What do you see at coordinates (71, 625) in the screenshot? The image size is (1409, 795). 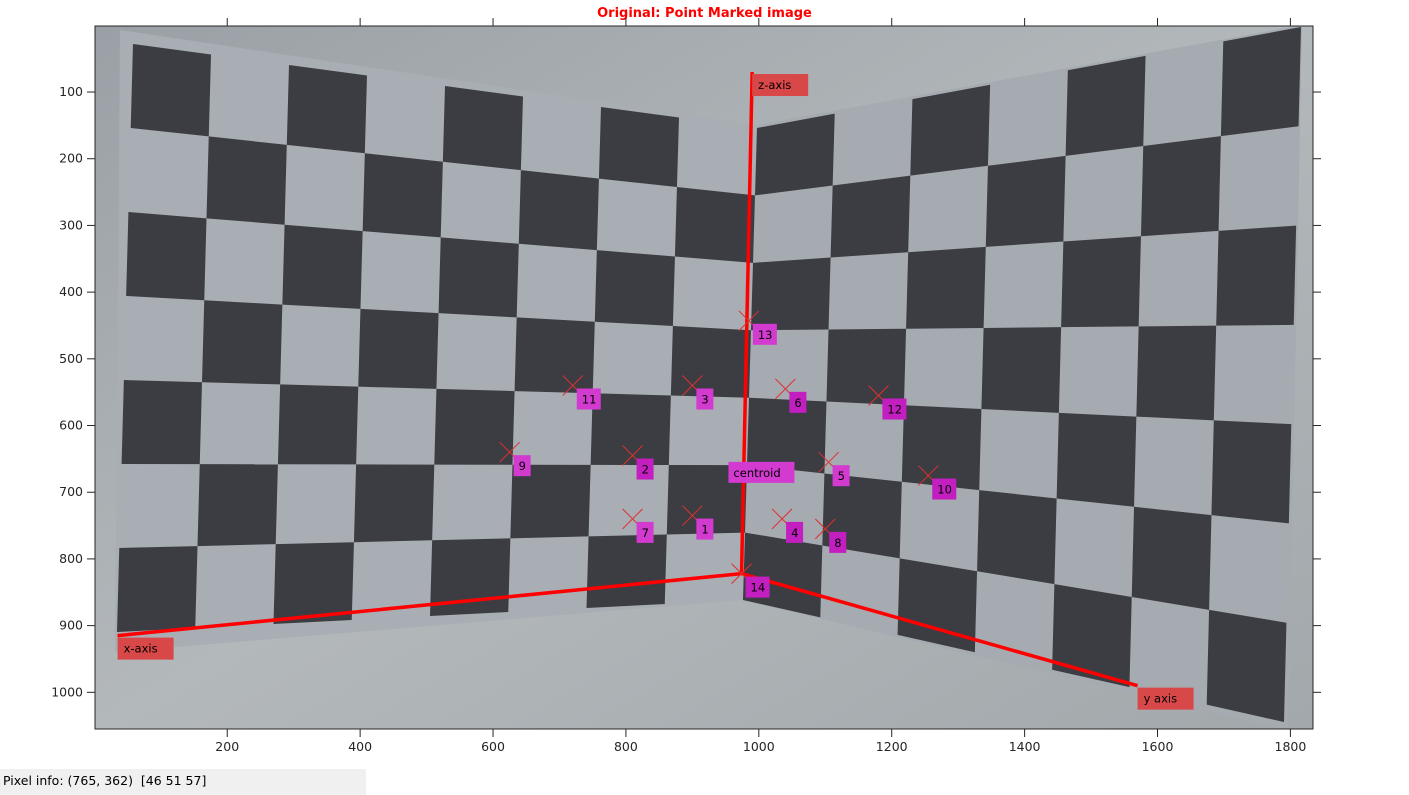 I see `y-tick-label: 900` at bounding box center [71, 625].